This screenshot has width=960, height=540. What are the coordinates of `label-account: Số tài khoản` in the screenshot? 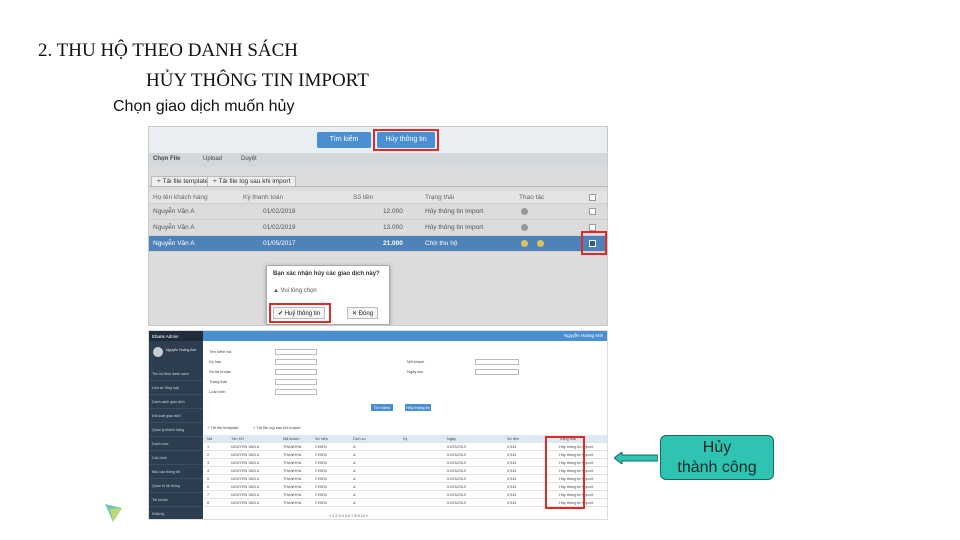 It's located at (220, 371).